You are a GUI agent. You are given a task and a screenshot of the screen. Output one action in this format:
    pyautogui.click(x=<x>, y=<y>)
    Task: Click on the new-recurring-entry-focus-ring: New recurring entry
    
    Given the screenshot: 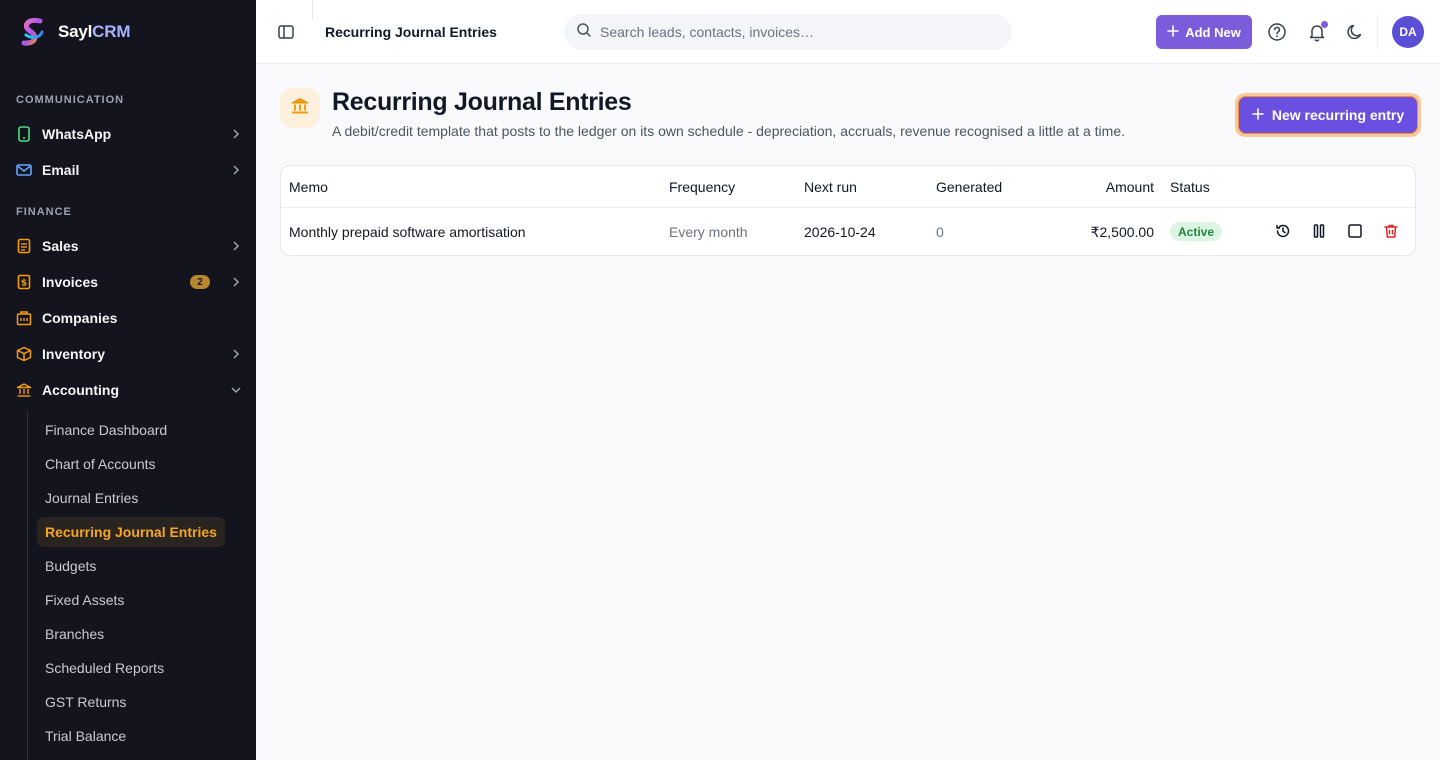 What is the action you would take?
    pyautogui.click(x=1328, y=115)
    